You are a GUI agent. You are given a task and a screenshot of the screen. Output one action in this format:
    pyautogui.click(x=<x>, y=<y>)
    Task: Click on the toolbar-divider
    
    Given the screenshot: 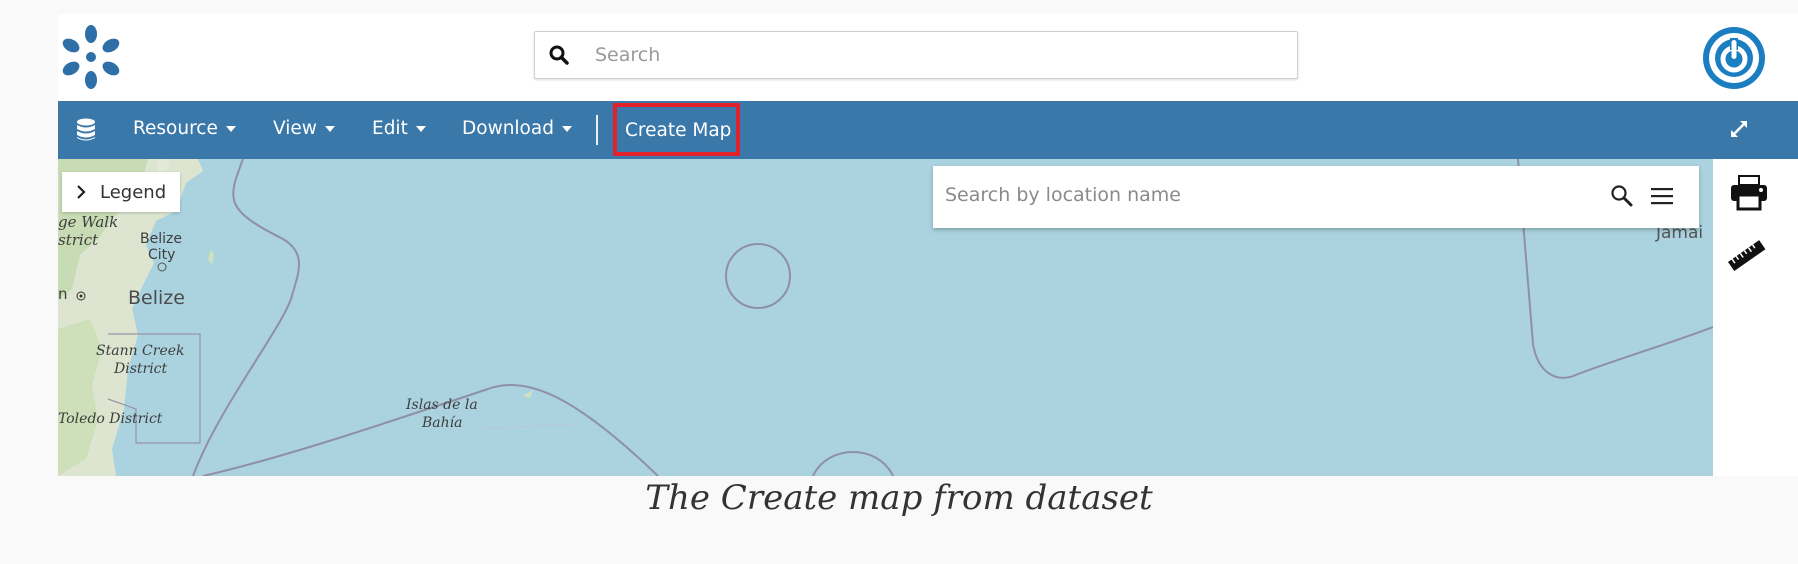 What is the action you would take?
    pyautogui.click(x=597, y=130)
    